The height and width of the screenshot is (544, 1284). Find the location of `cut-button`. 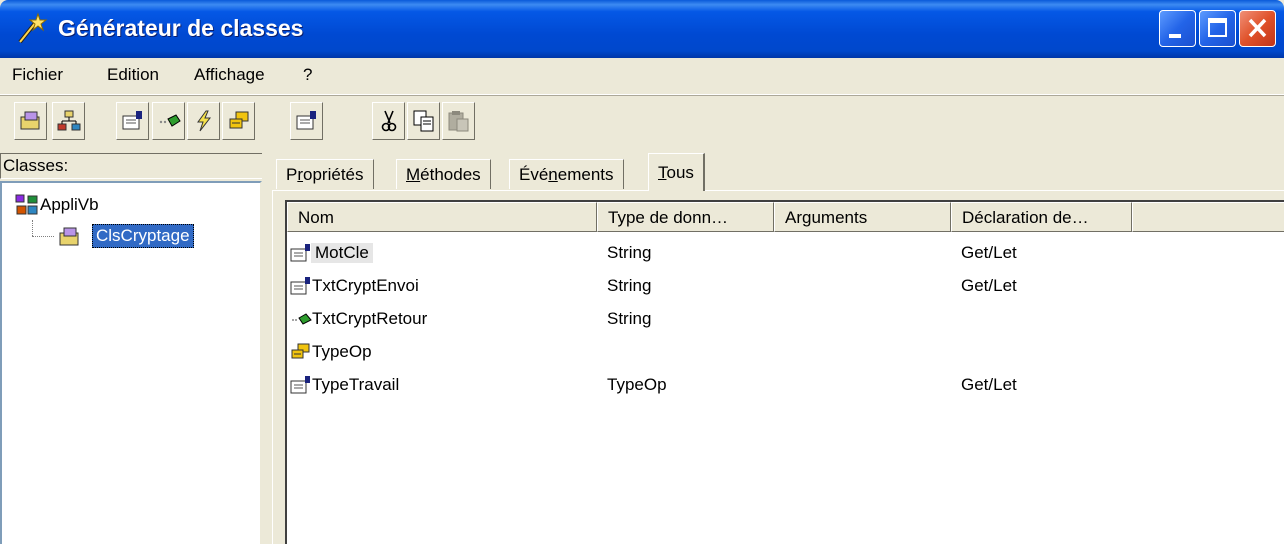

cut-button is located at coordinates (388, 121).